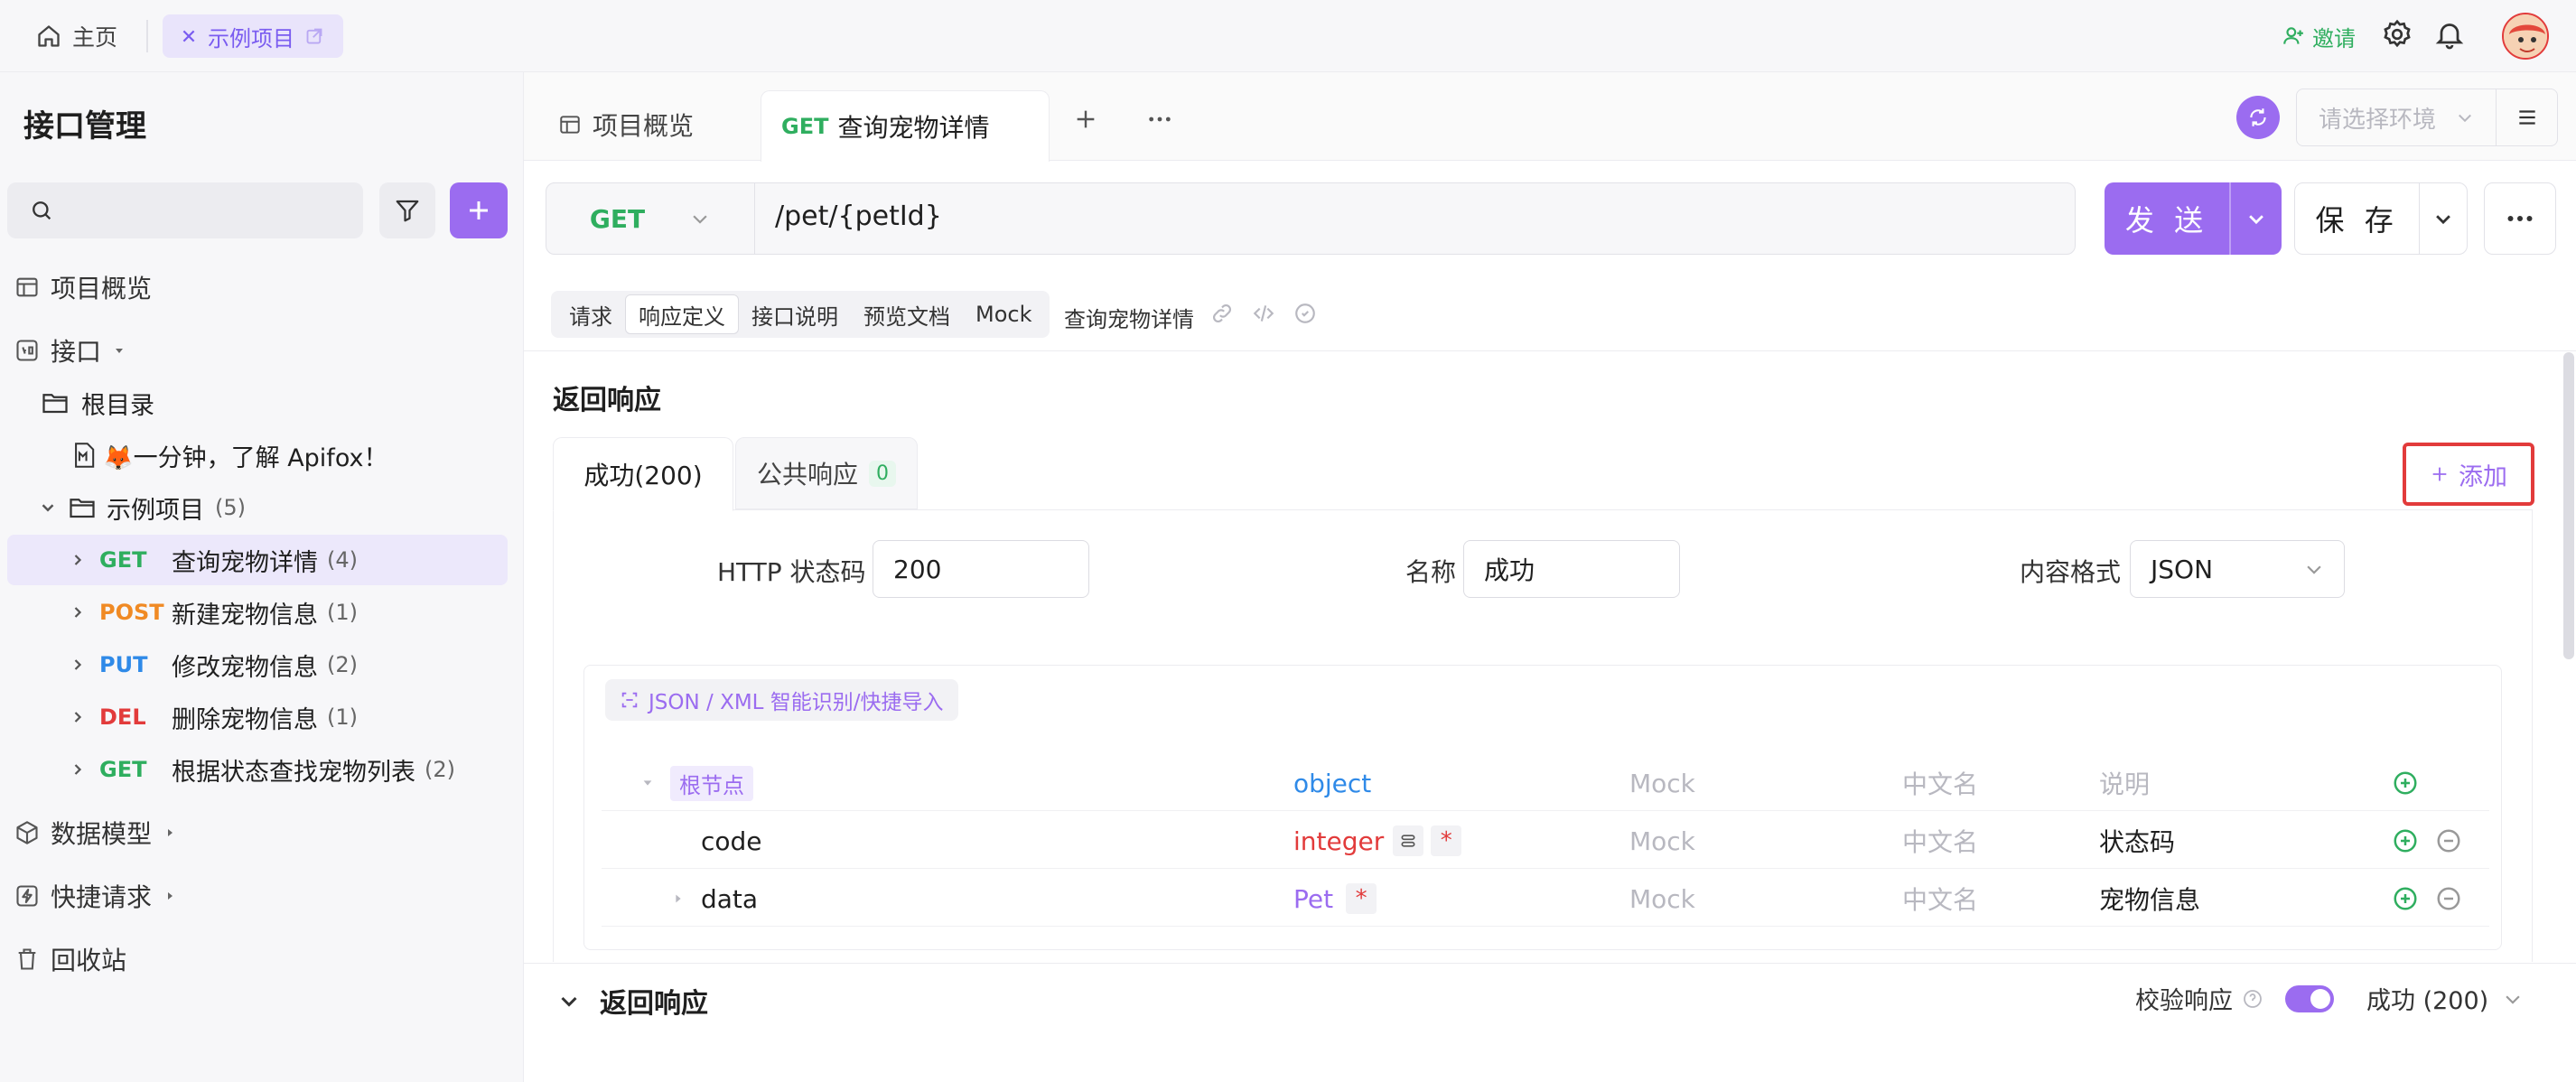 The width and height of the screenshot is (2576, 1082). Describe the element at coordinates (2252, 999) in the screenshot. I see `help-icon` at that location.